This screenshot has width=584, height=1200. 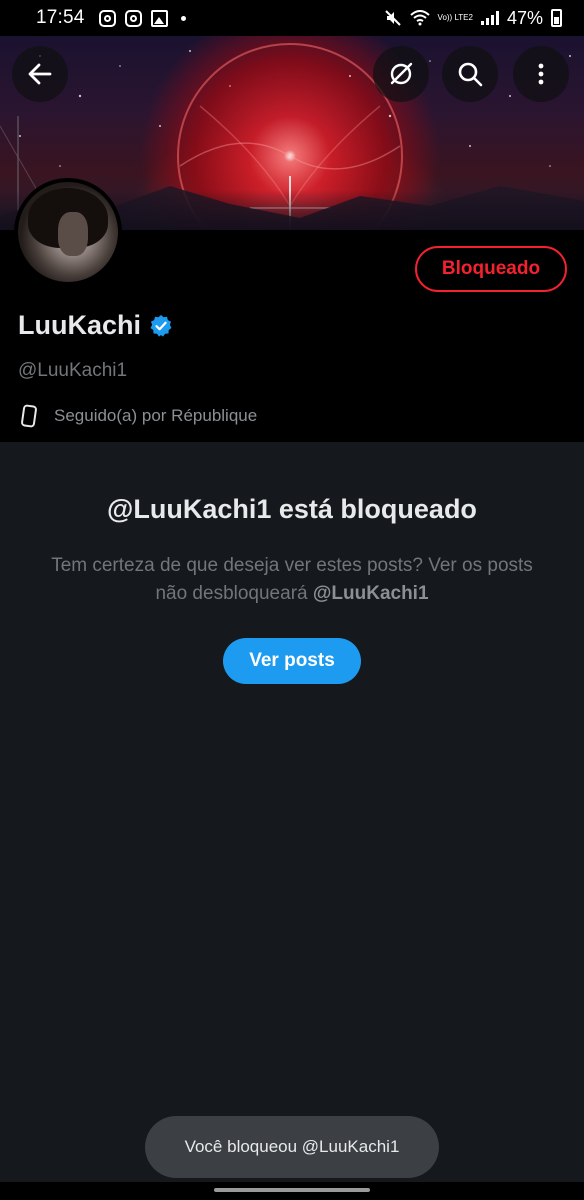 I want to click on search-button, so click(x=470, y=74).